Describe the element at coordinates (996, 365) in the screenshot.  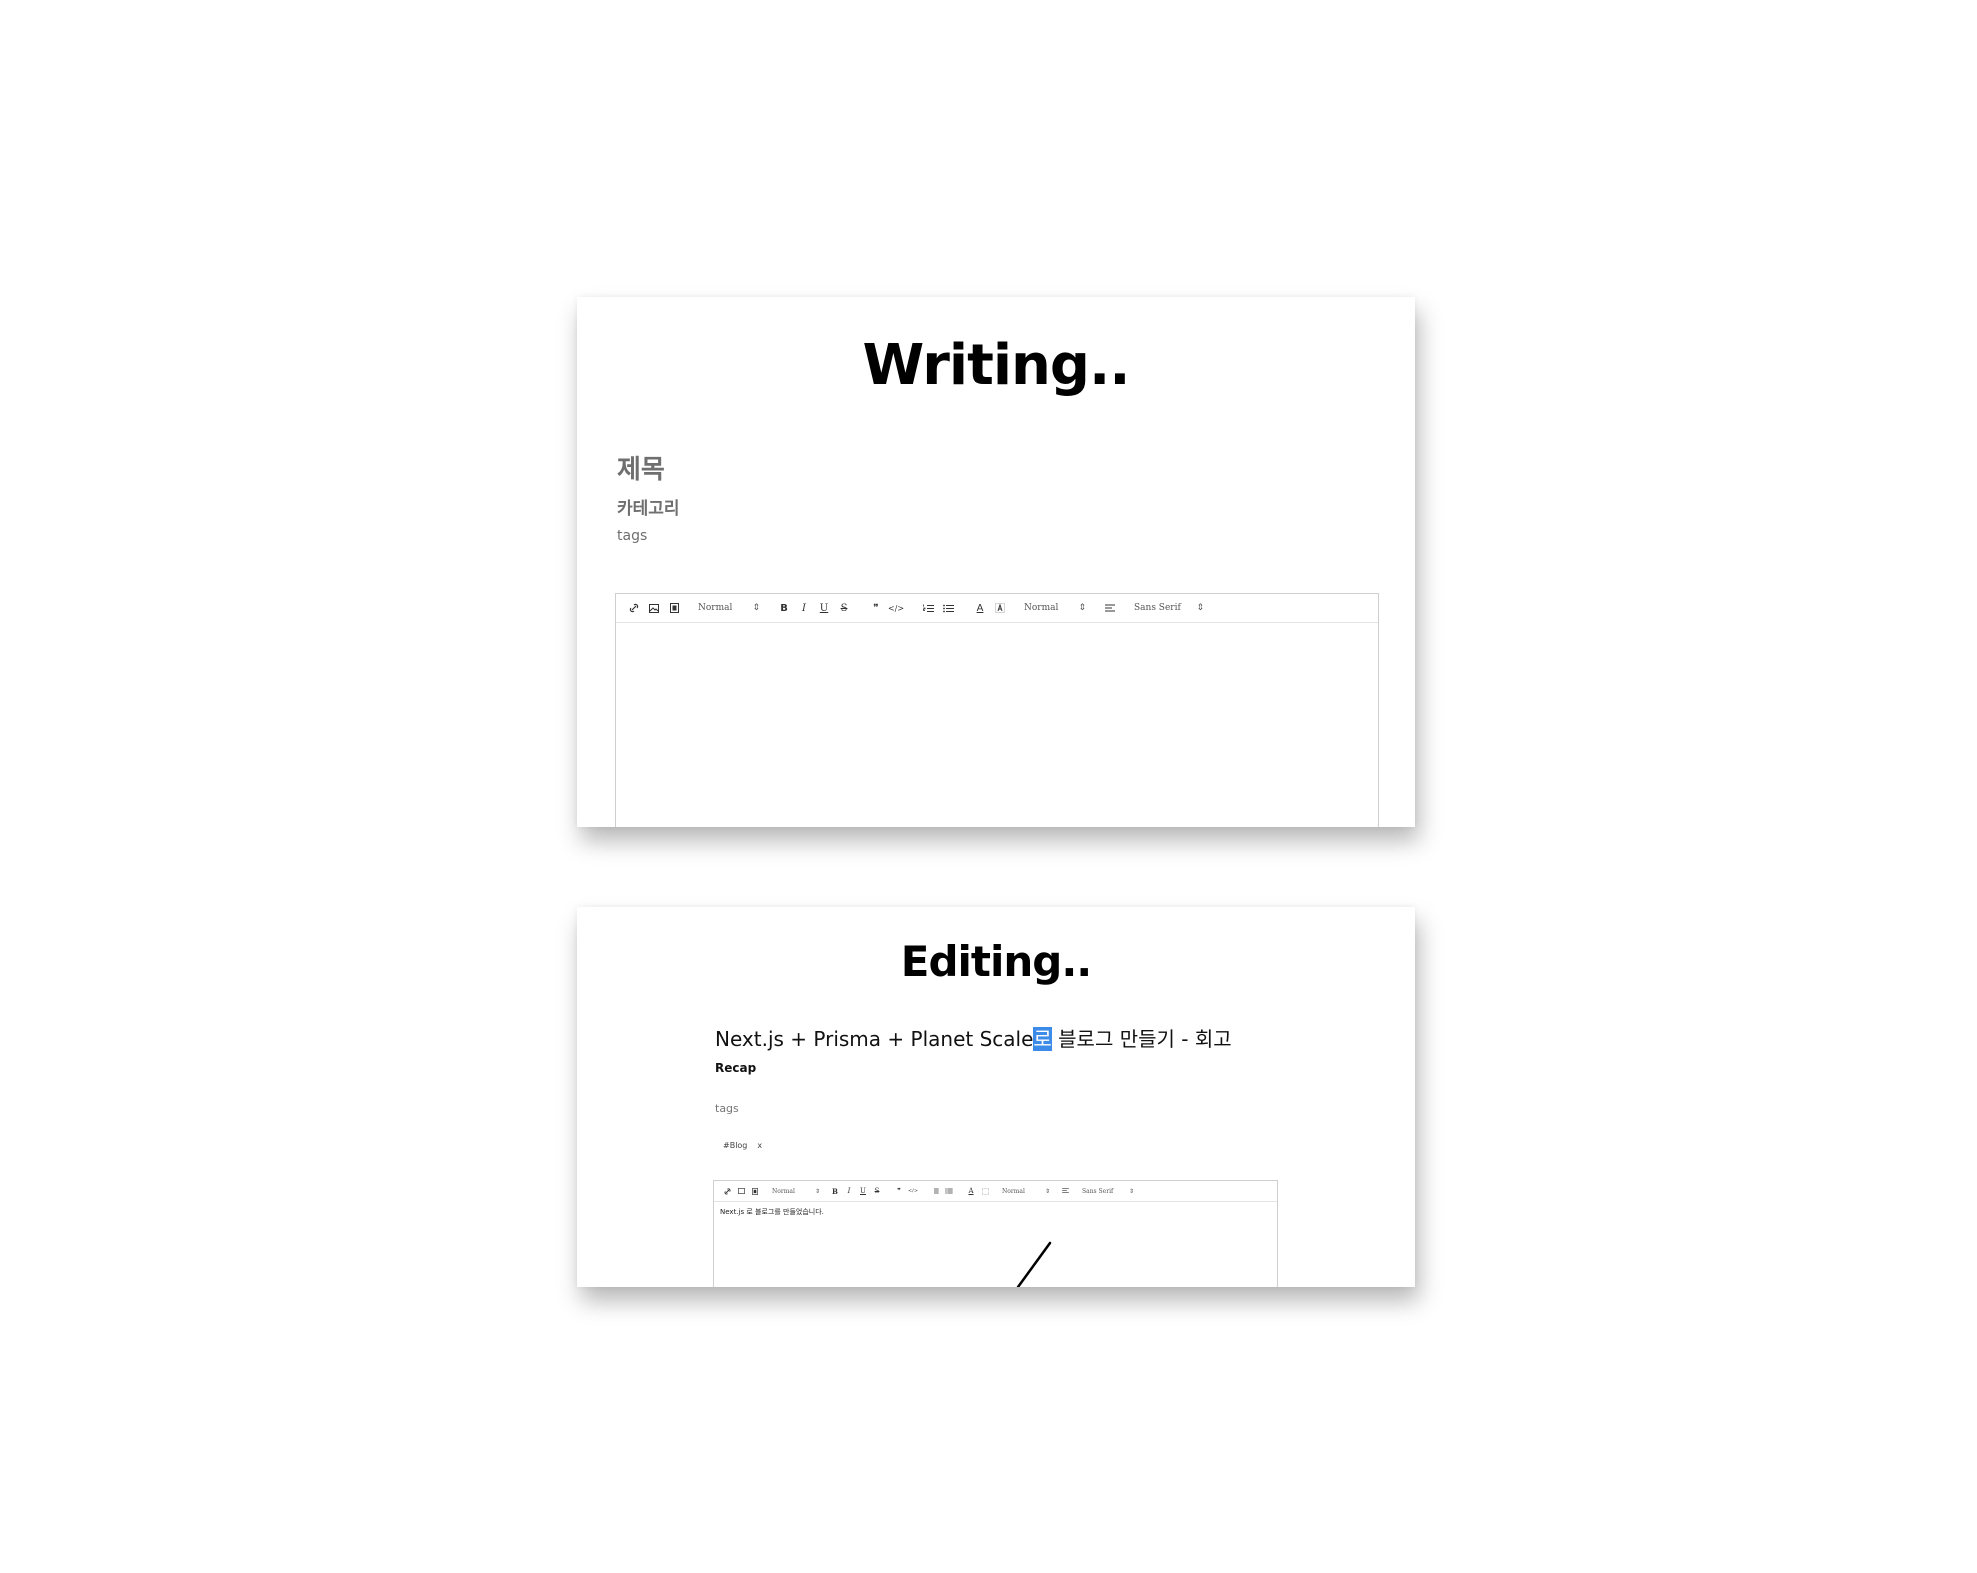
I see `page-title: Writing..` at that location.